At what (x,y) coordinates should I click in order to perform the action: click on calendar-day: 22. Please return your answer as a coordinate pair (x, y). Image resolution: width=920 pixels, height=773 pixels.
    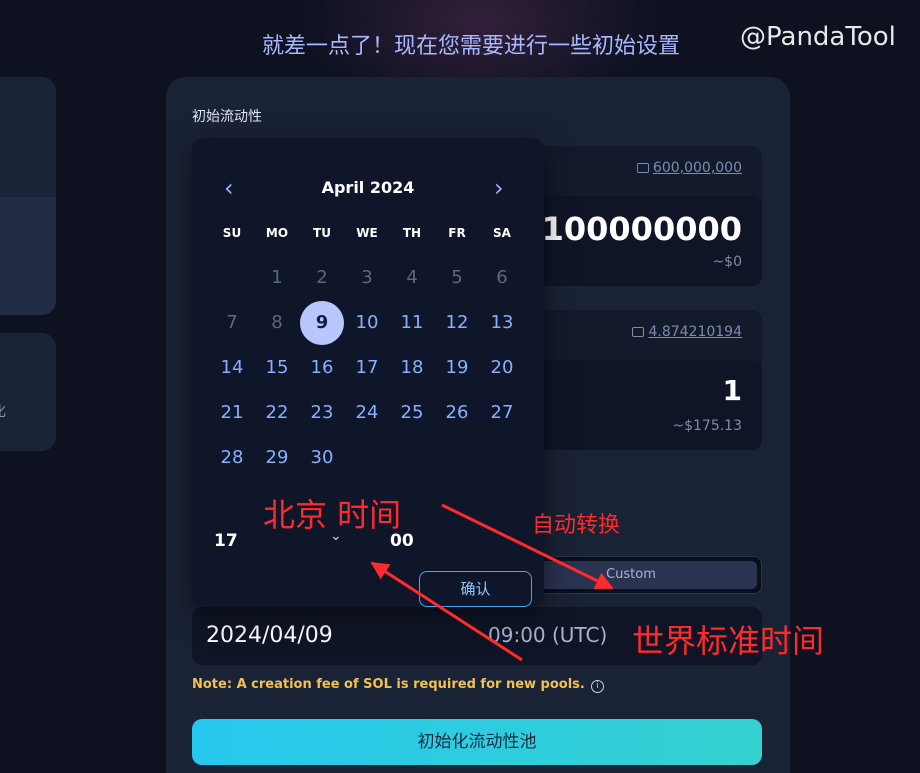
    Looking at the image, I should click on (277, 413).